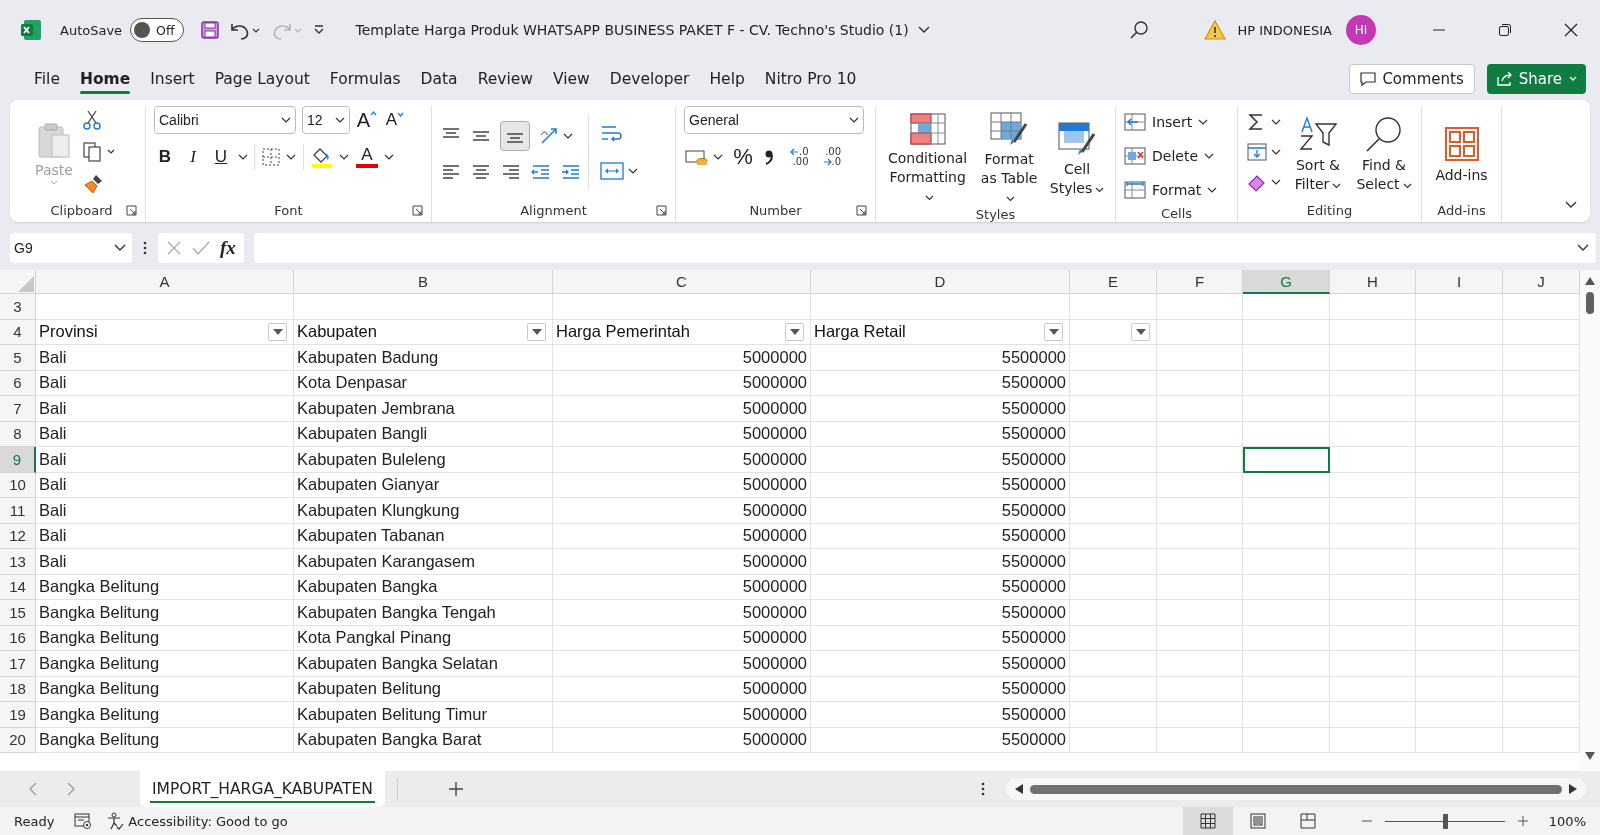 This screenshot has height=835, width=1600. Describe the element at coordinates (47, 79) in the screenshot. I see `menu-tab: File` at that location.